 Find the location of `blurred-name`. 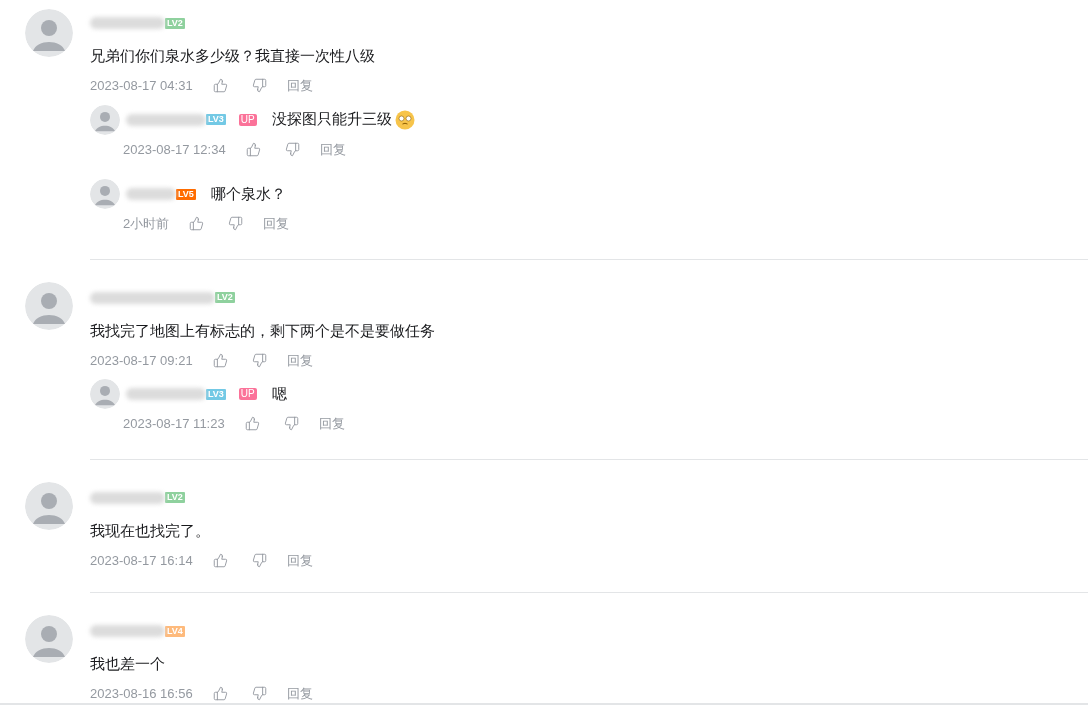

blurred-name is located at coordinates (151, 194).